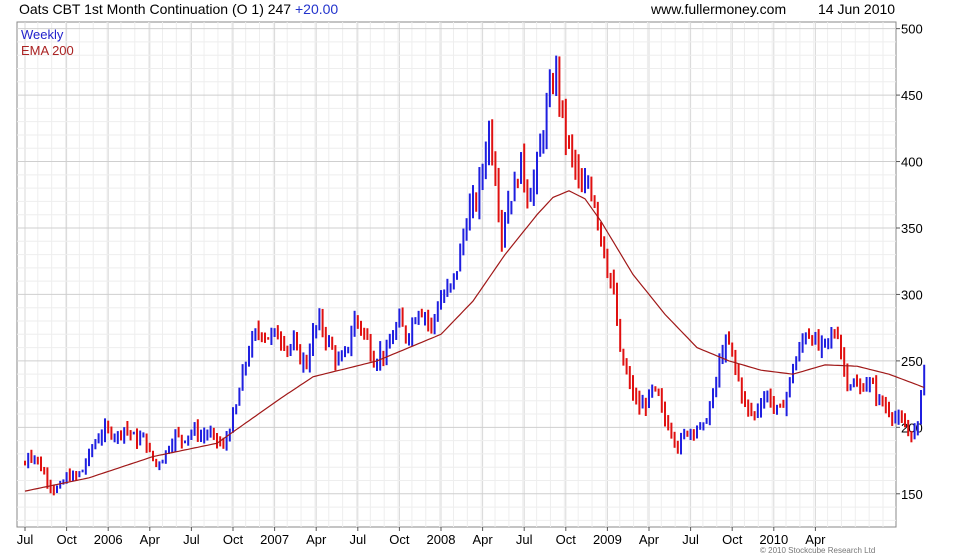 The height and width of the screenshot is (560, 980). I want to click on y-tick-label: 300, so click(912, 294).